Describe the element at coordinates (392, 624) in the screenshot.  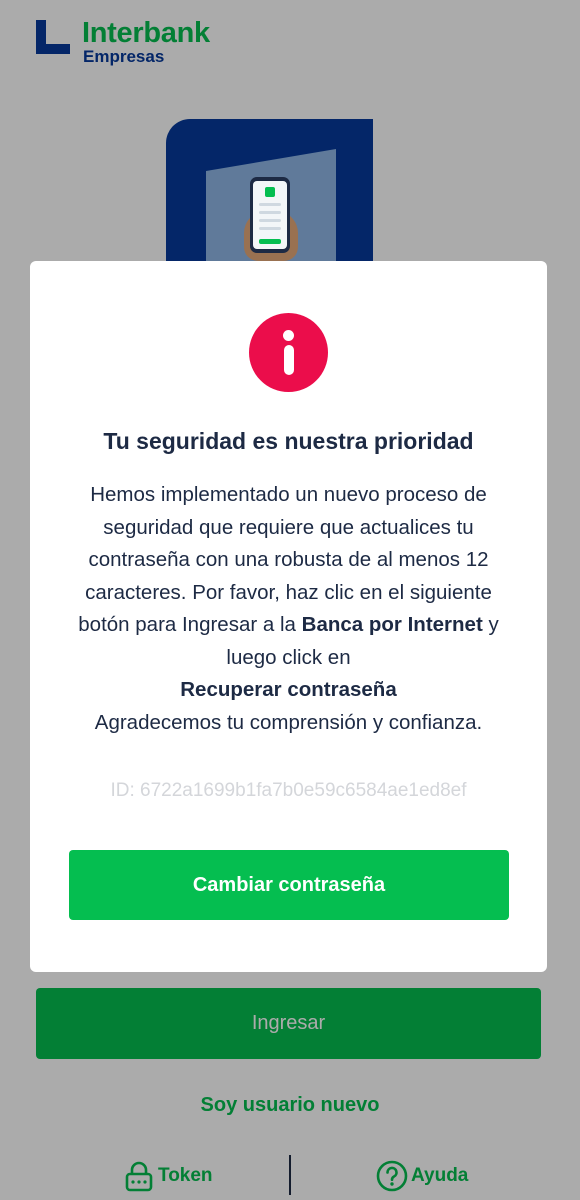
I see `modal-body-bold1: Banca por Internet` at that location.